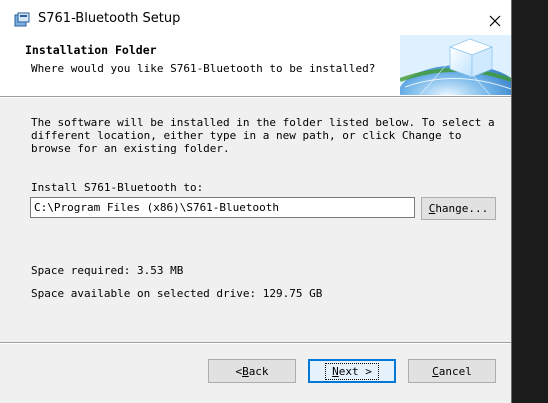  Describe the element at coordinates (239, 371) in the screenshot. I see `back-button-pre: <` at that location.